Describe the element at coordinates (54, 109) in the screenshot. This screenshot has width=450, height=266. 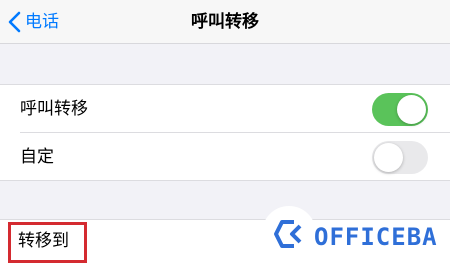
I see `call-forwarding-label: 呼叫转移` at that location.